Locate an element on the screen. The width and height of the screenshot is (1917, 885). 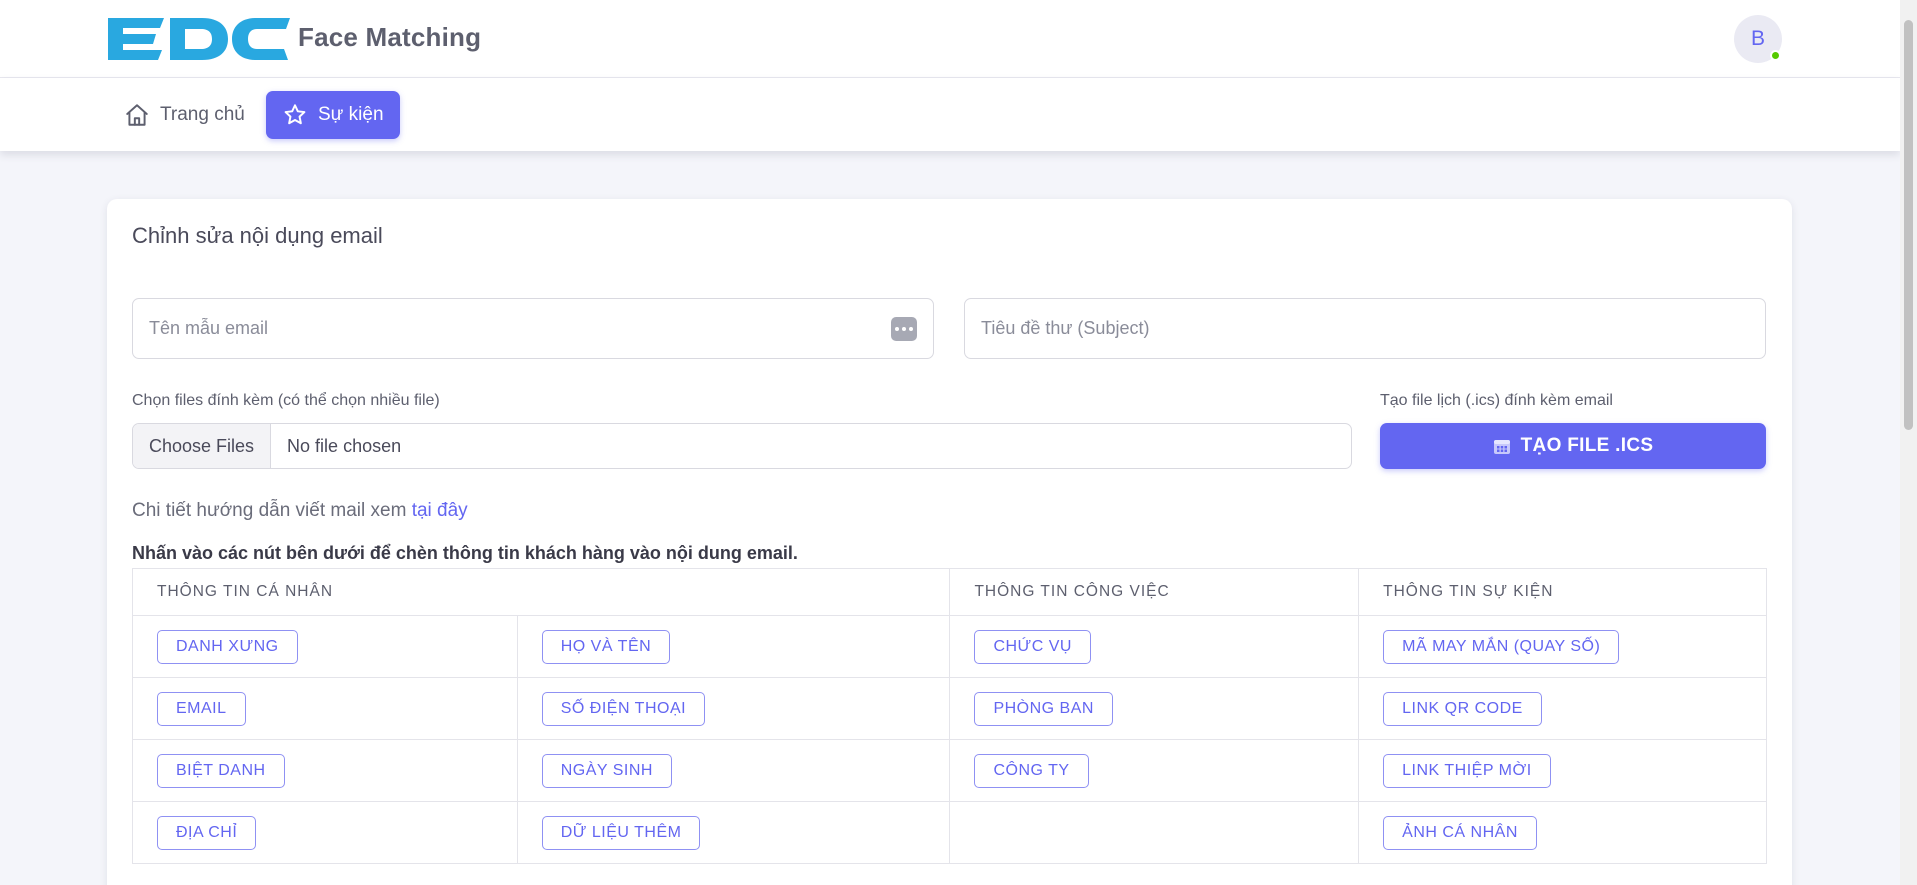
user-avatar: B is located at coordinates (1758, 39).